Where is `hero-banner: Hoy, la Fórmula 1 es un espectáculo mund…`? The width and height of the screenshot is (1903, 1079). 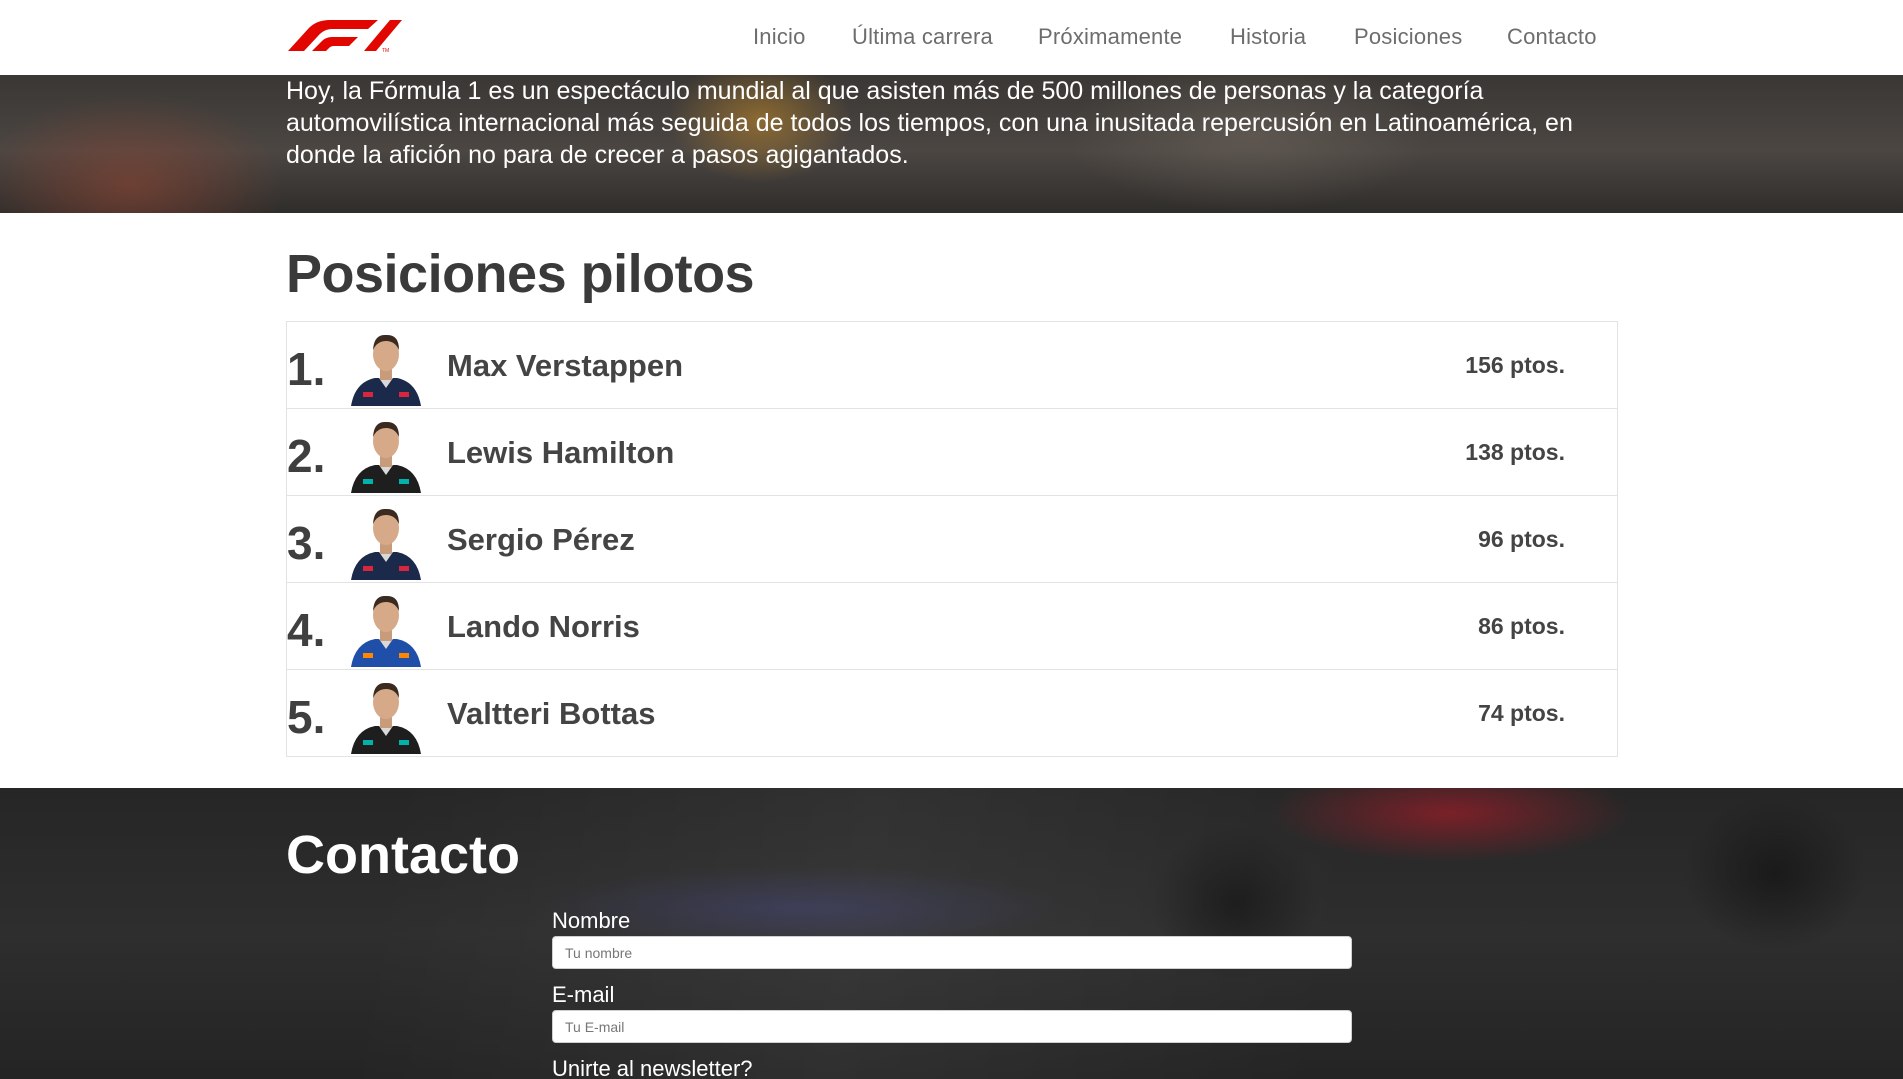 hero-banner: Hoy, la Fórmula 1 es un espectáculo mund… is located at coordinates (951, 144).